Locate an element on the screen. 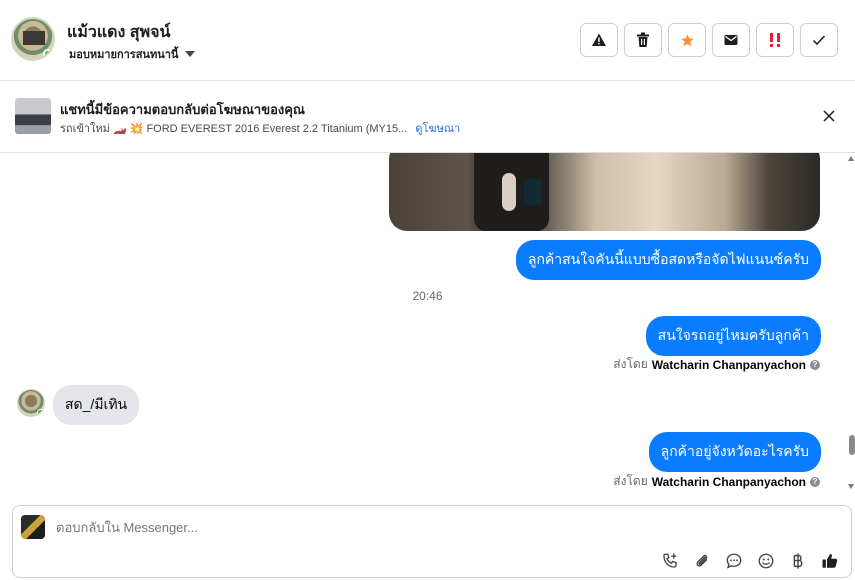 The width and height of the screenshot is (855, 580). emoji-icon is located at coordinates (766, 561).